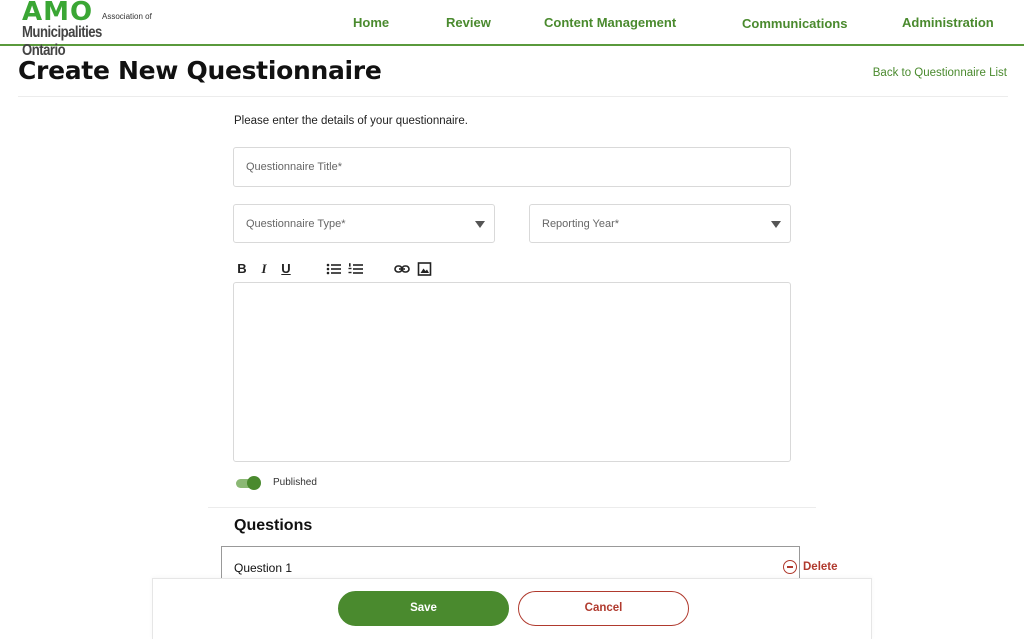 The image size is (1024, 639). What do you see at coordinates (660, 223) in the screenshot?
I see `reporting-year-select: Reporting Year*` at bounding box center [660, 223].